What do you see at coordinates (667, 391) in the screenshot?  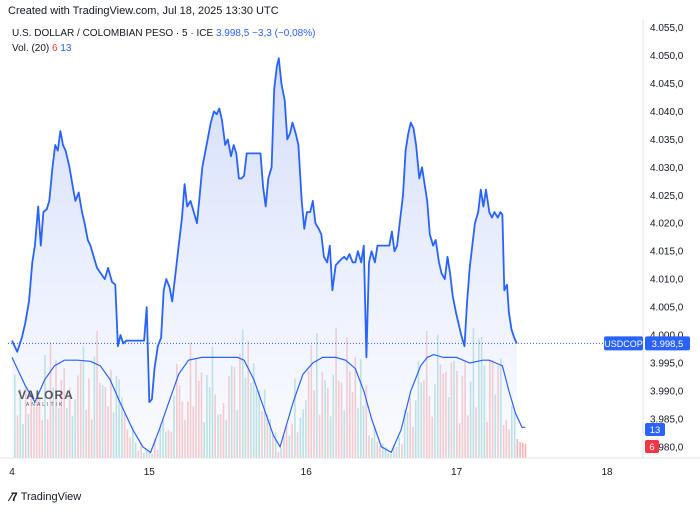 I see `y-tick-label: 3.990,0` at bounding box center [667, 391].